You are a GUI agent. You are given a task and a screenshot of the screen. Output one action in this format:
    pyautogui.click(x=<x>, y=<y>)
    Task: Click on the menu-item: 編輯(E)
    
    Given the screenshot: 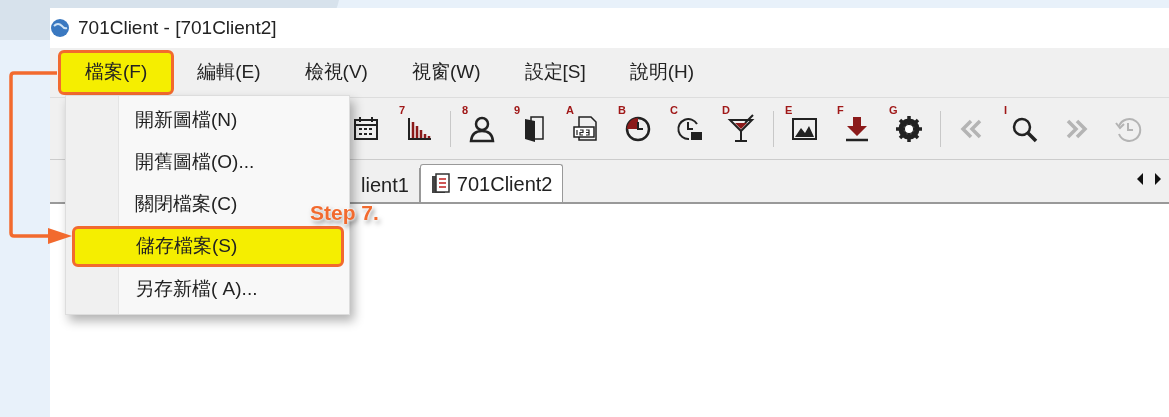 What is the action you would take?
    pyautogui.click(x=229, y=72)
    